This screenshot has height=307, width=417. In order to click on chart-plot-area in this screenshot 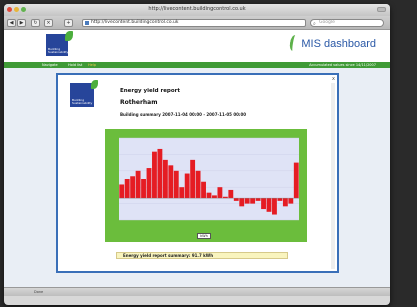, I will do `click(209, 179)`.